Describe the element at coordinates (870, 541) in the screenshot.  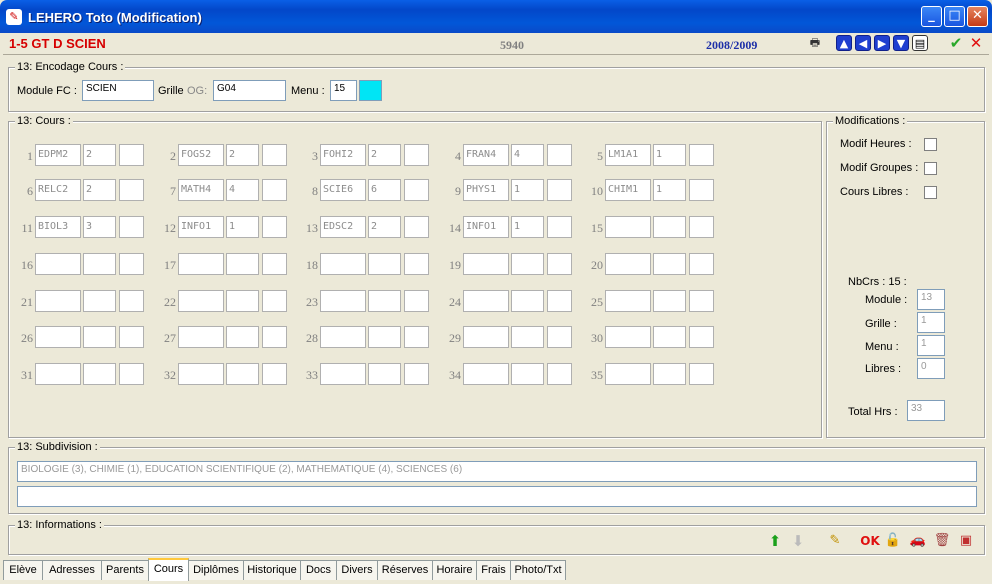
I see `ok-button: OK` at that location.